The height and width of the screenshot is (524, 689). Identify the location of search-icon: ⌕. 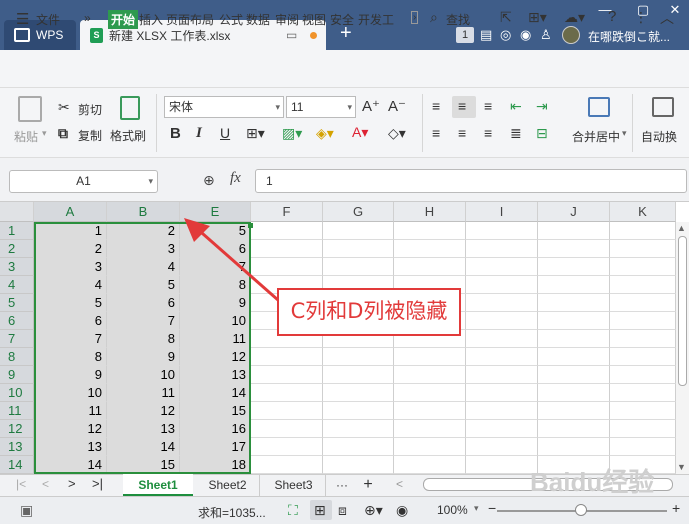
(434, 17).